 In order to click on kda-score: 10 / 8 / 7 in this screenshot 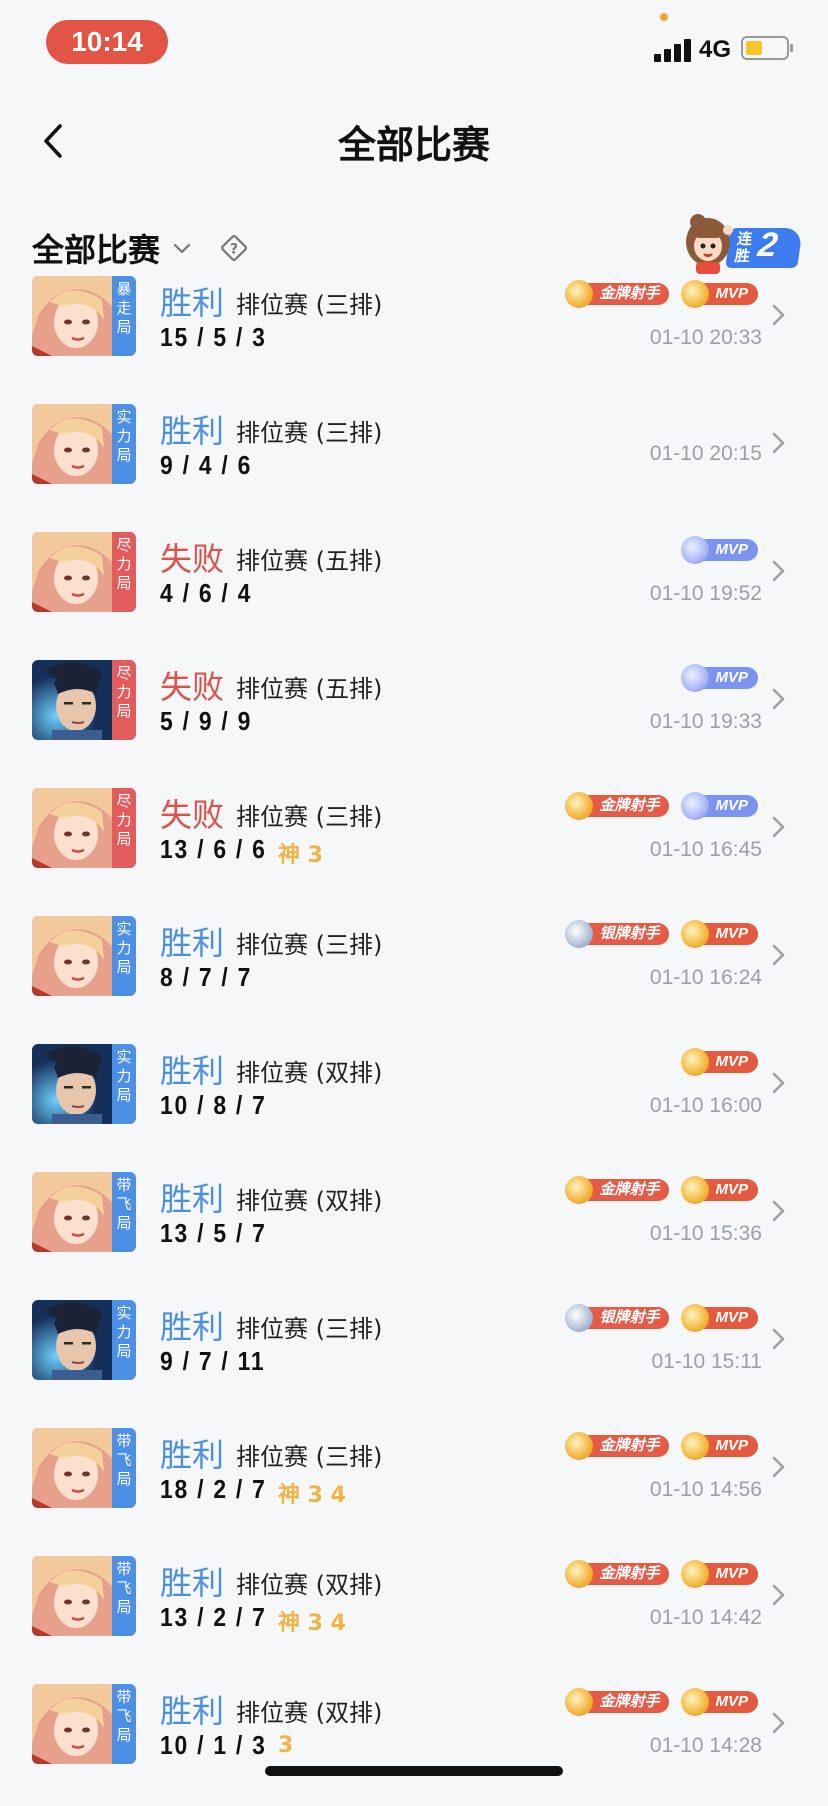, I will do `click(213, 1105)`.